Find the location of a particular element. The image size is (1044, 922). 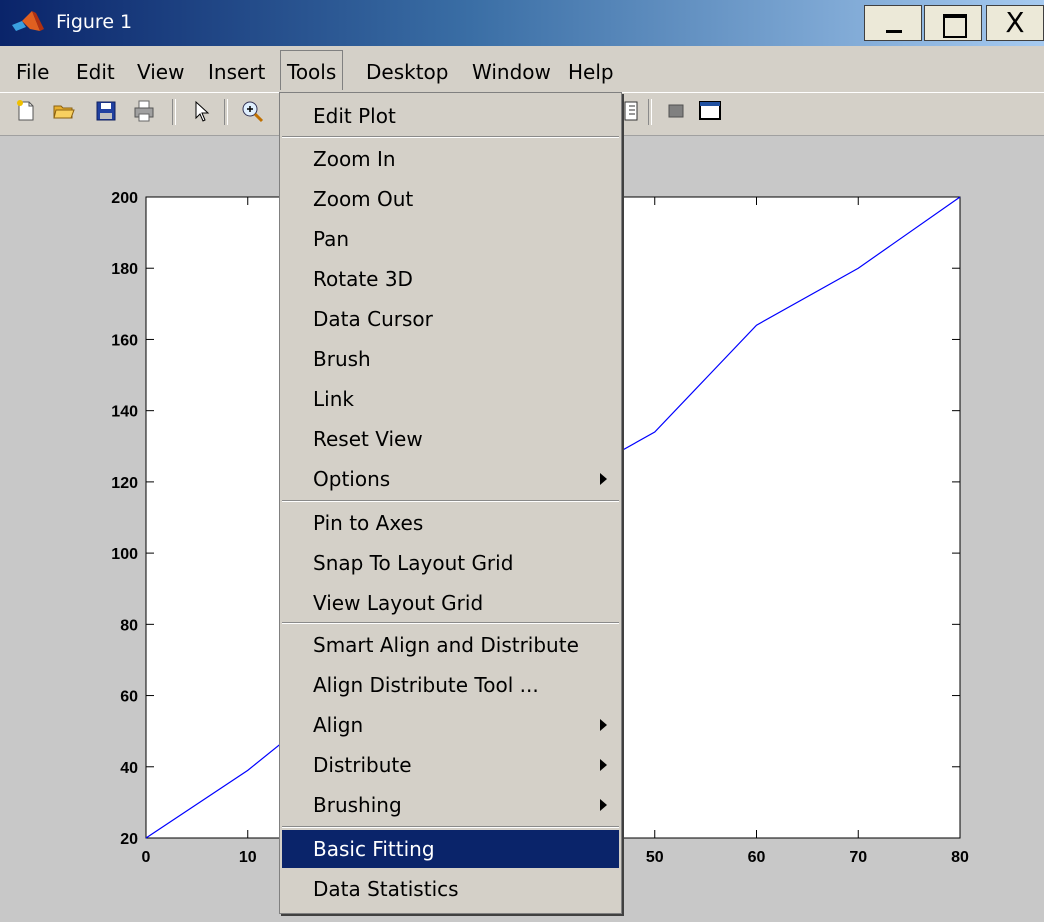

menu-item-reset-view: Reset View is located at coordinates (450, 439).